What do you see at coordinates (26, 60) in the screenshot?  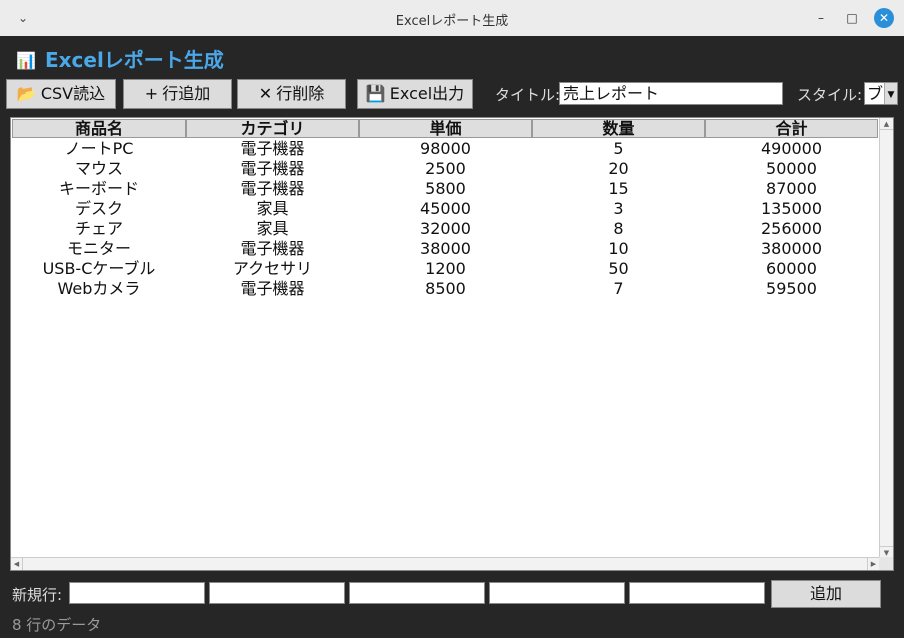 I see `bar-chart-icon: 📊` at bounding box center [26, 60].